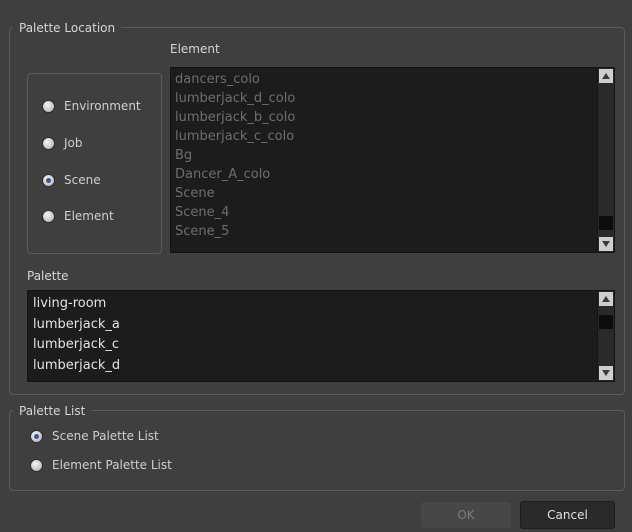 This screenshot has height=532, width=632. What do you see at coordinates (82, 180) in the screenshot?
I see `radio-label: Scene` at bounding box center [82, 180].